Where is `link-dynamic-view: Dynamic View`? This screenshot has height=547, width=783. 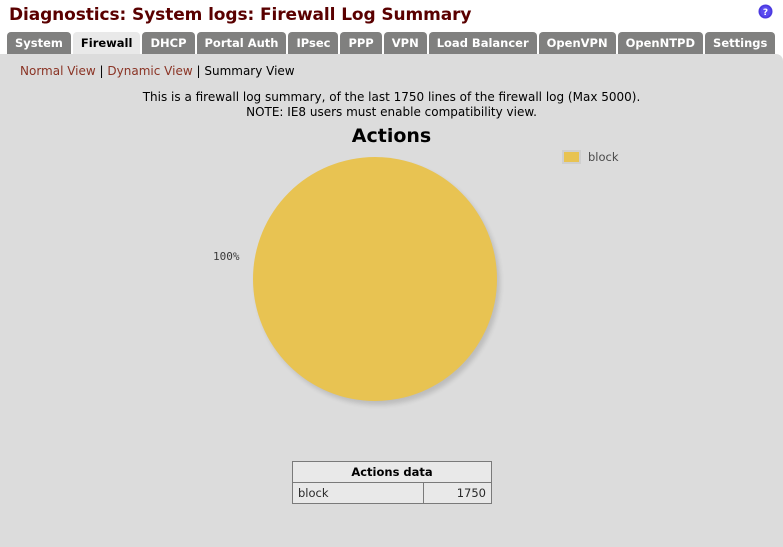
link-dynamic-view: Dynamic View is located at coordinates (149, 71).